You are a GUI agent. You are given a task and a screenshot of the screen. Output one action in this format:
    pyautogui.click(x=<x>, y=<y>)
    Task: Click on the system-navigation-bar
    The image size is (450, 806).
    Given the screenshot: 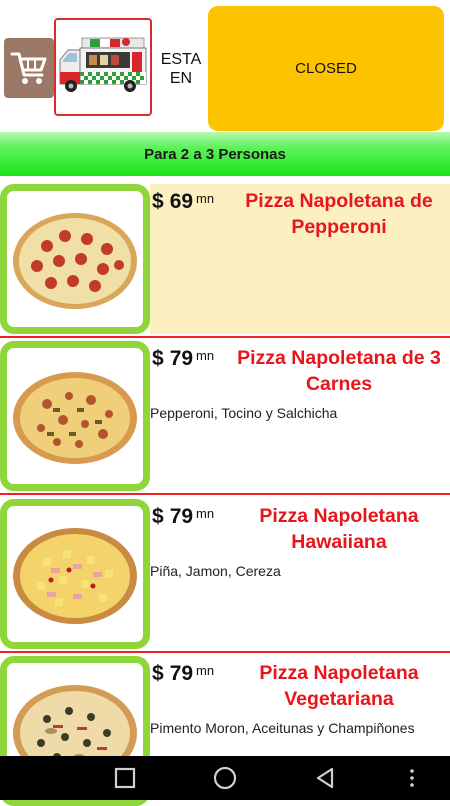 What is the action you would take?
    pyautogui.click(x=225, y=778)
    